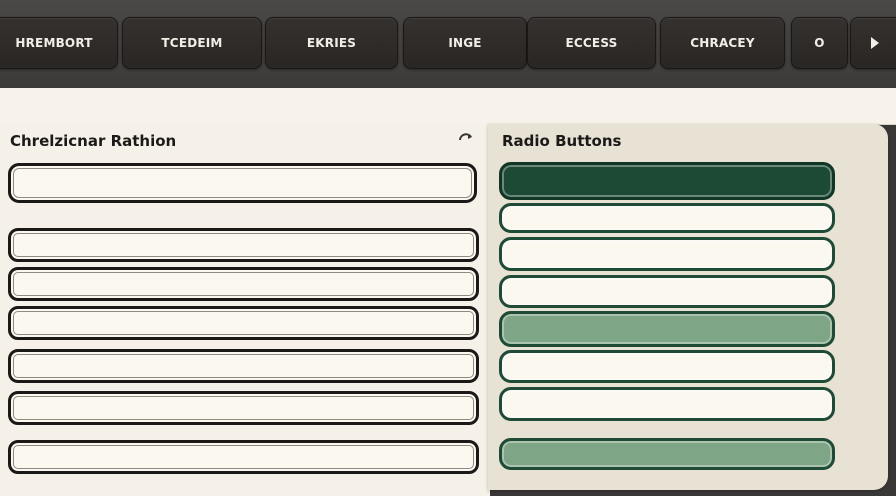 The image size is (896, 496). Describe the element at coordinates (331, 43) in the screenshot. I see `tab-ekries: EKRIES` at that location.